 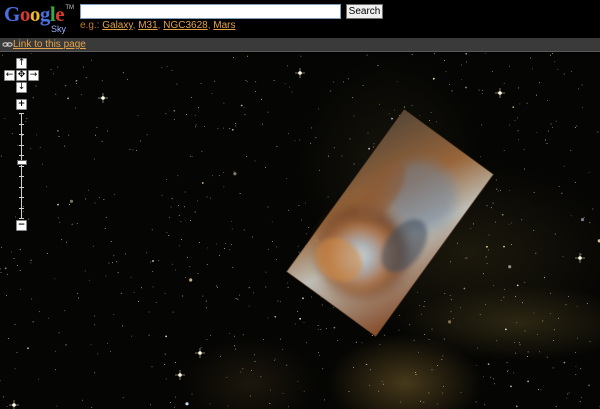 What do you see at coordinates (33, 75) in the screenshot?
I see `pan-right-button: →` at bounding box center [33, 75].